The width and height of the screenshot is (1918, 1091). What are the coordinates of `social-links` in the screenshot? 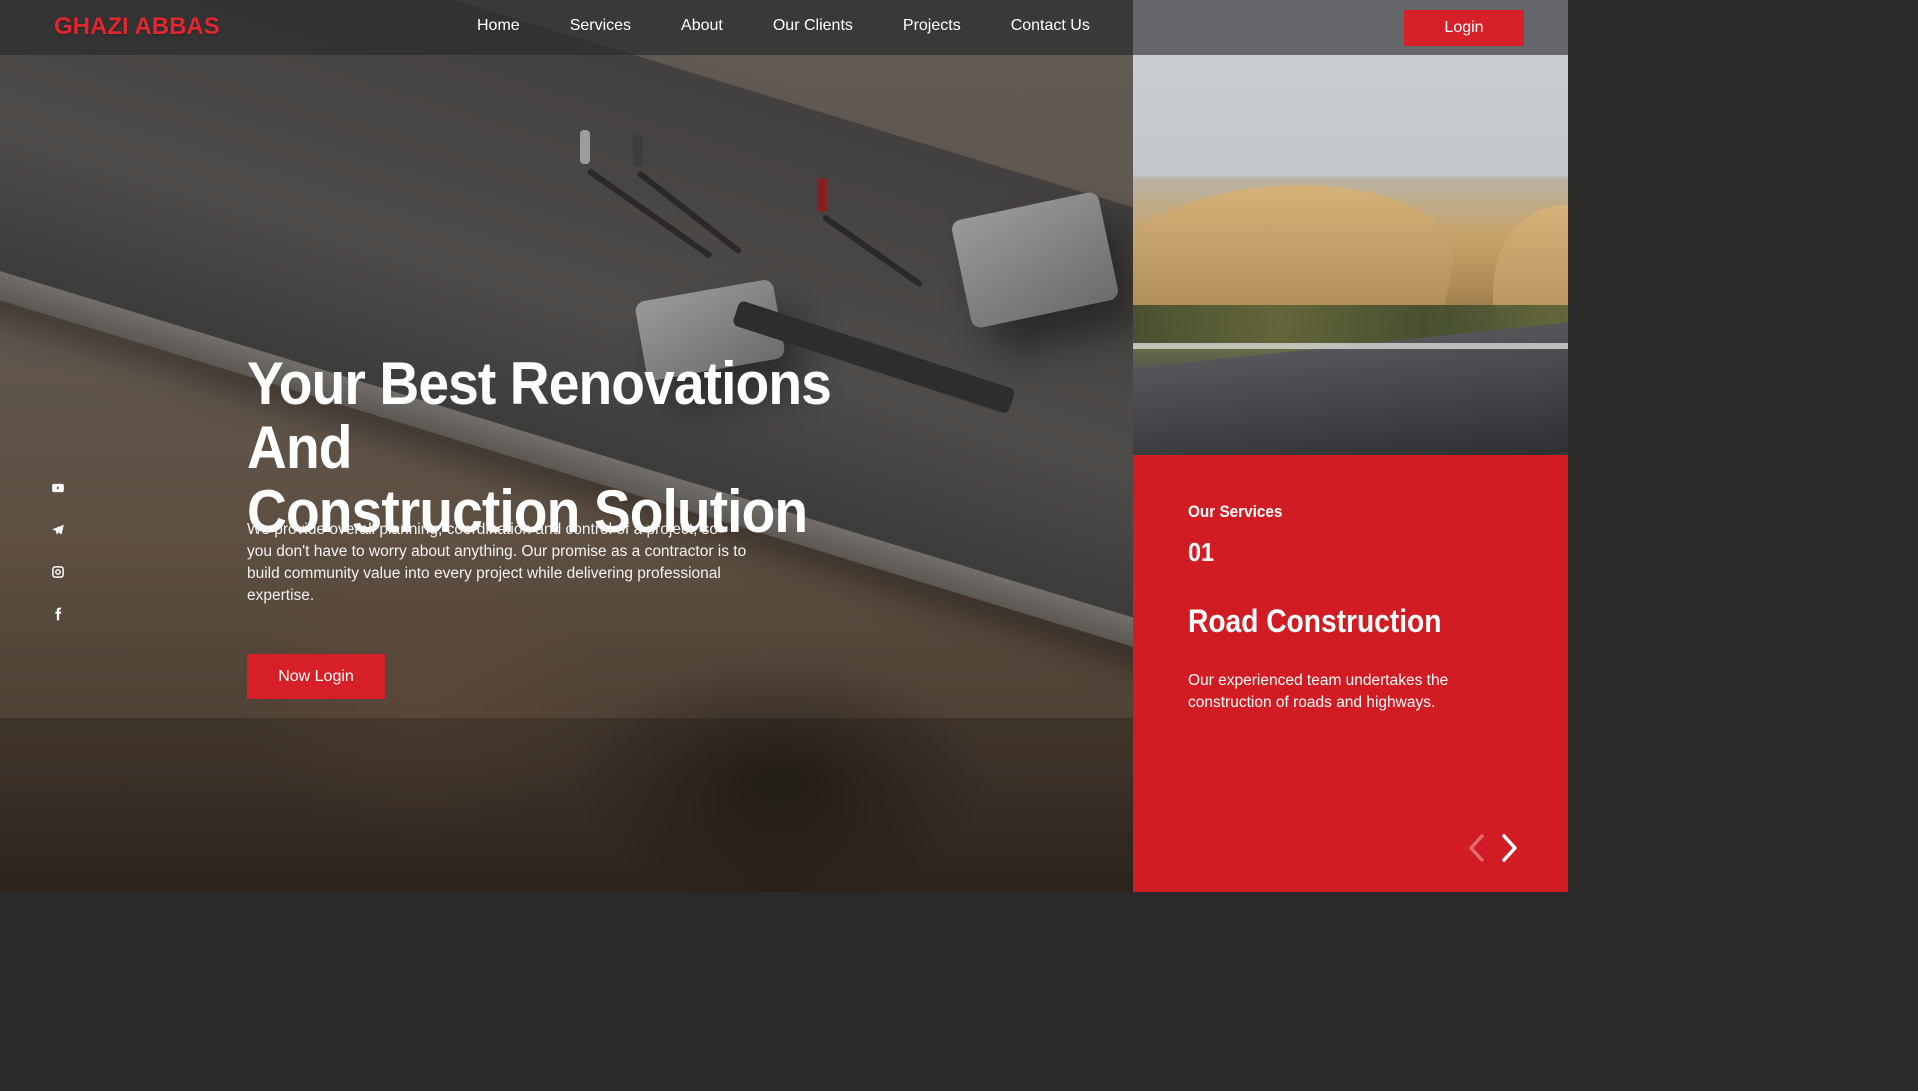 It's located at (58, 551).